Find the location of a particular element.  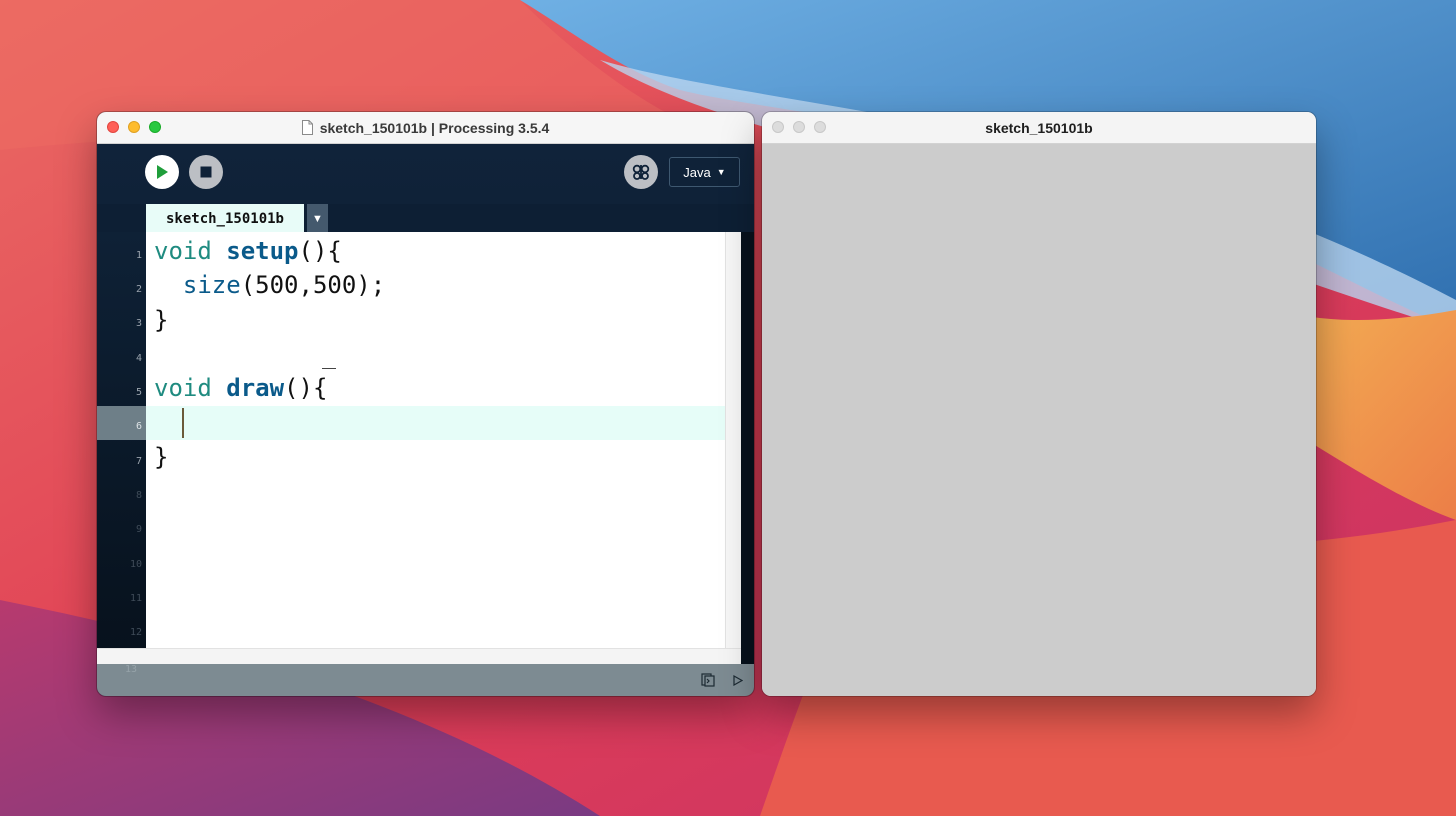

stop-button is located at coordinates (206, 172).